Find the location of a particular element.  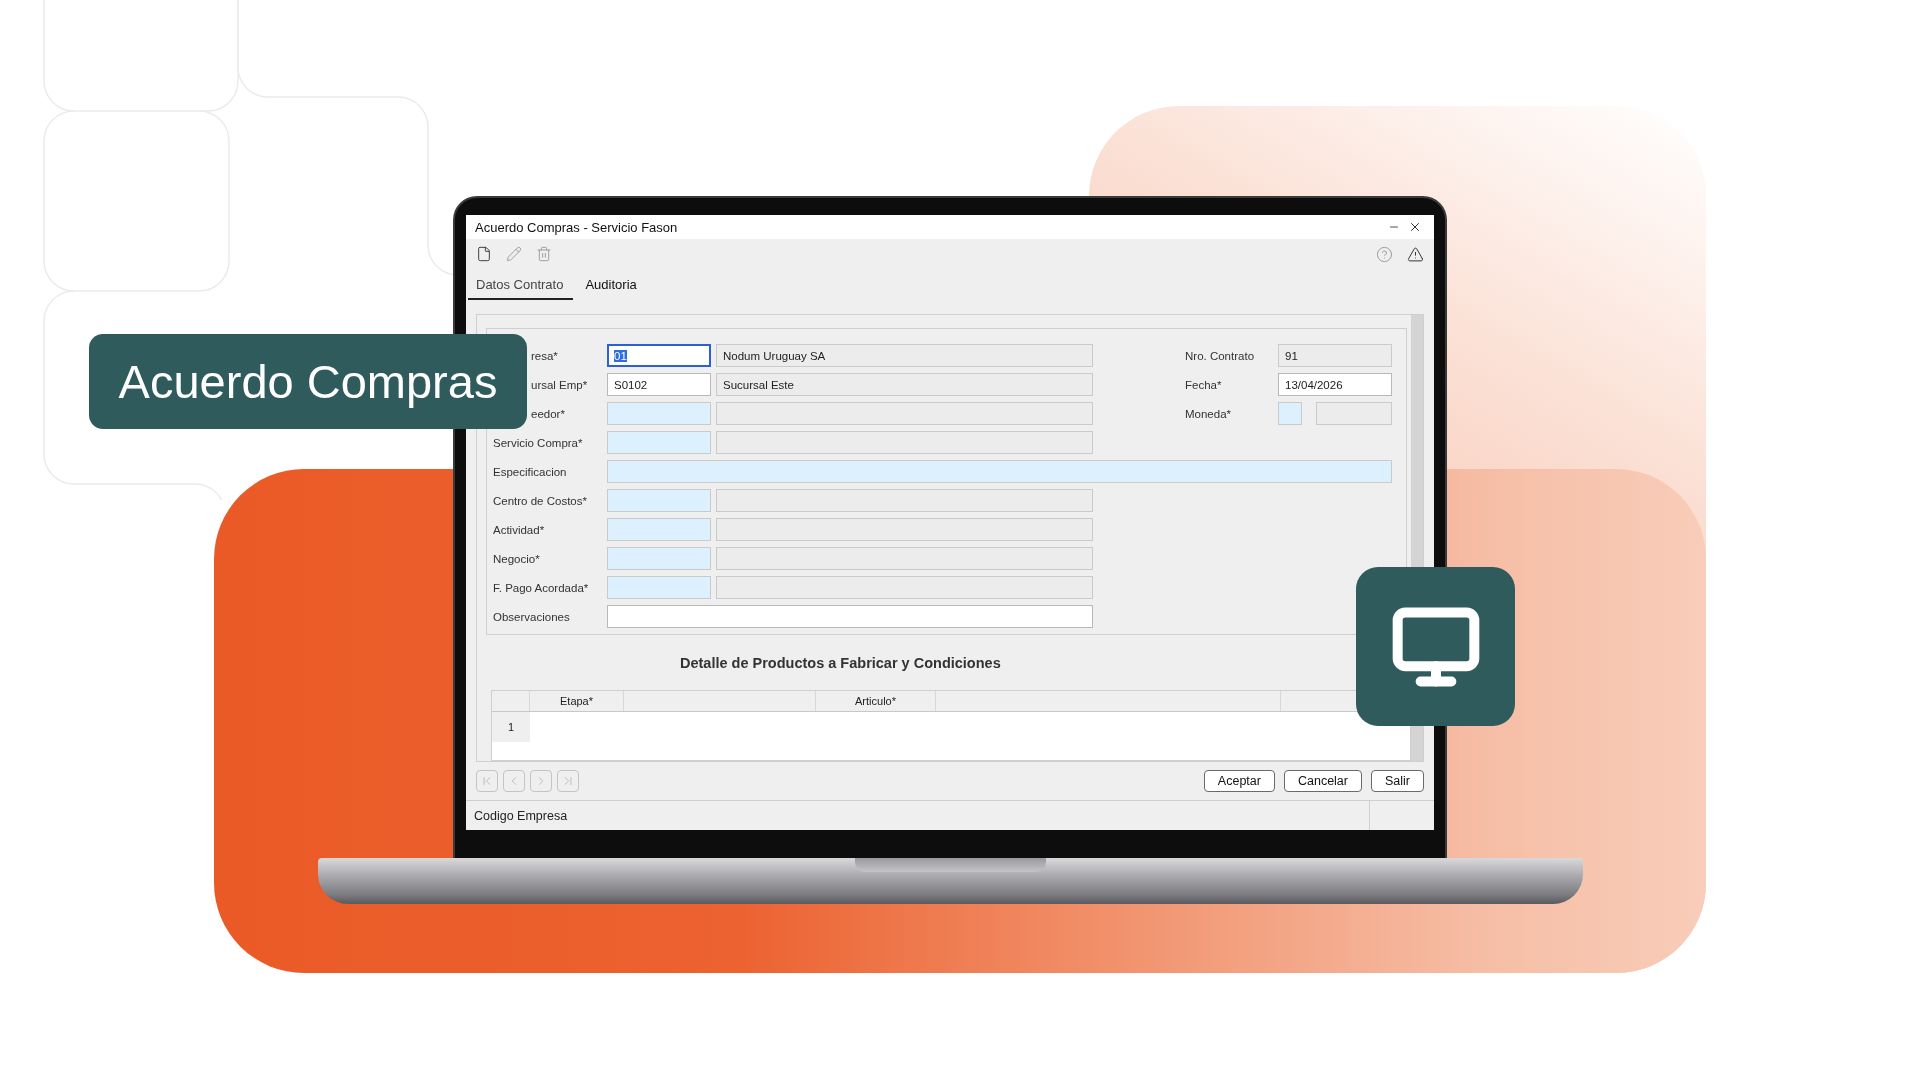

close-icon is located at coordinates (1415, 227).